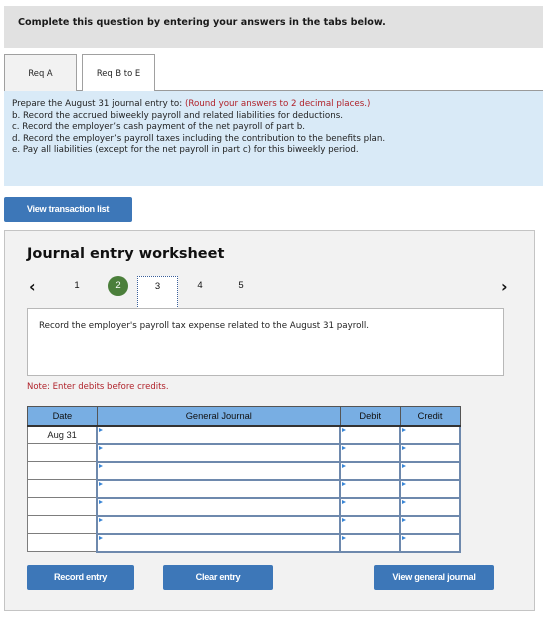  What do you see at coordinates (200, 286) in the screenshot?
I see `step-4: 4` at bounding box center [200, 286].